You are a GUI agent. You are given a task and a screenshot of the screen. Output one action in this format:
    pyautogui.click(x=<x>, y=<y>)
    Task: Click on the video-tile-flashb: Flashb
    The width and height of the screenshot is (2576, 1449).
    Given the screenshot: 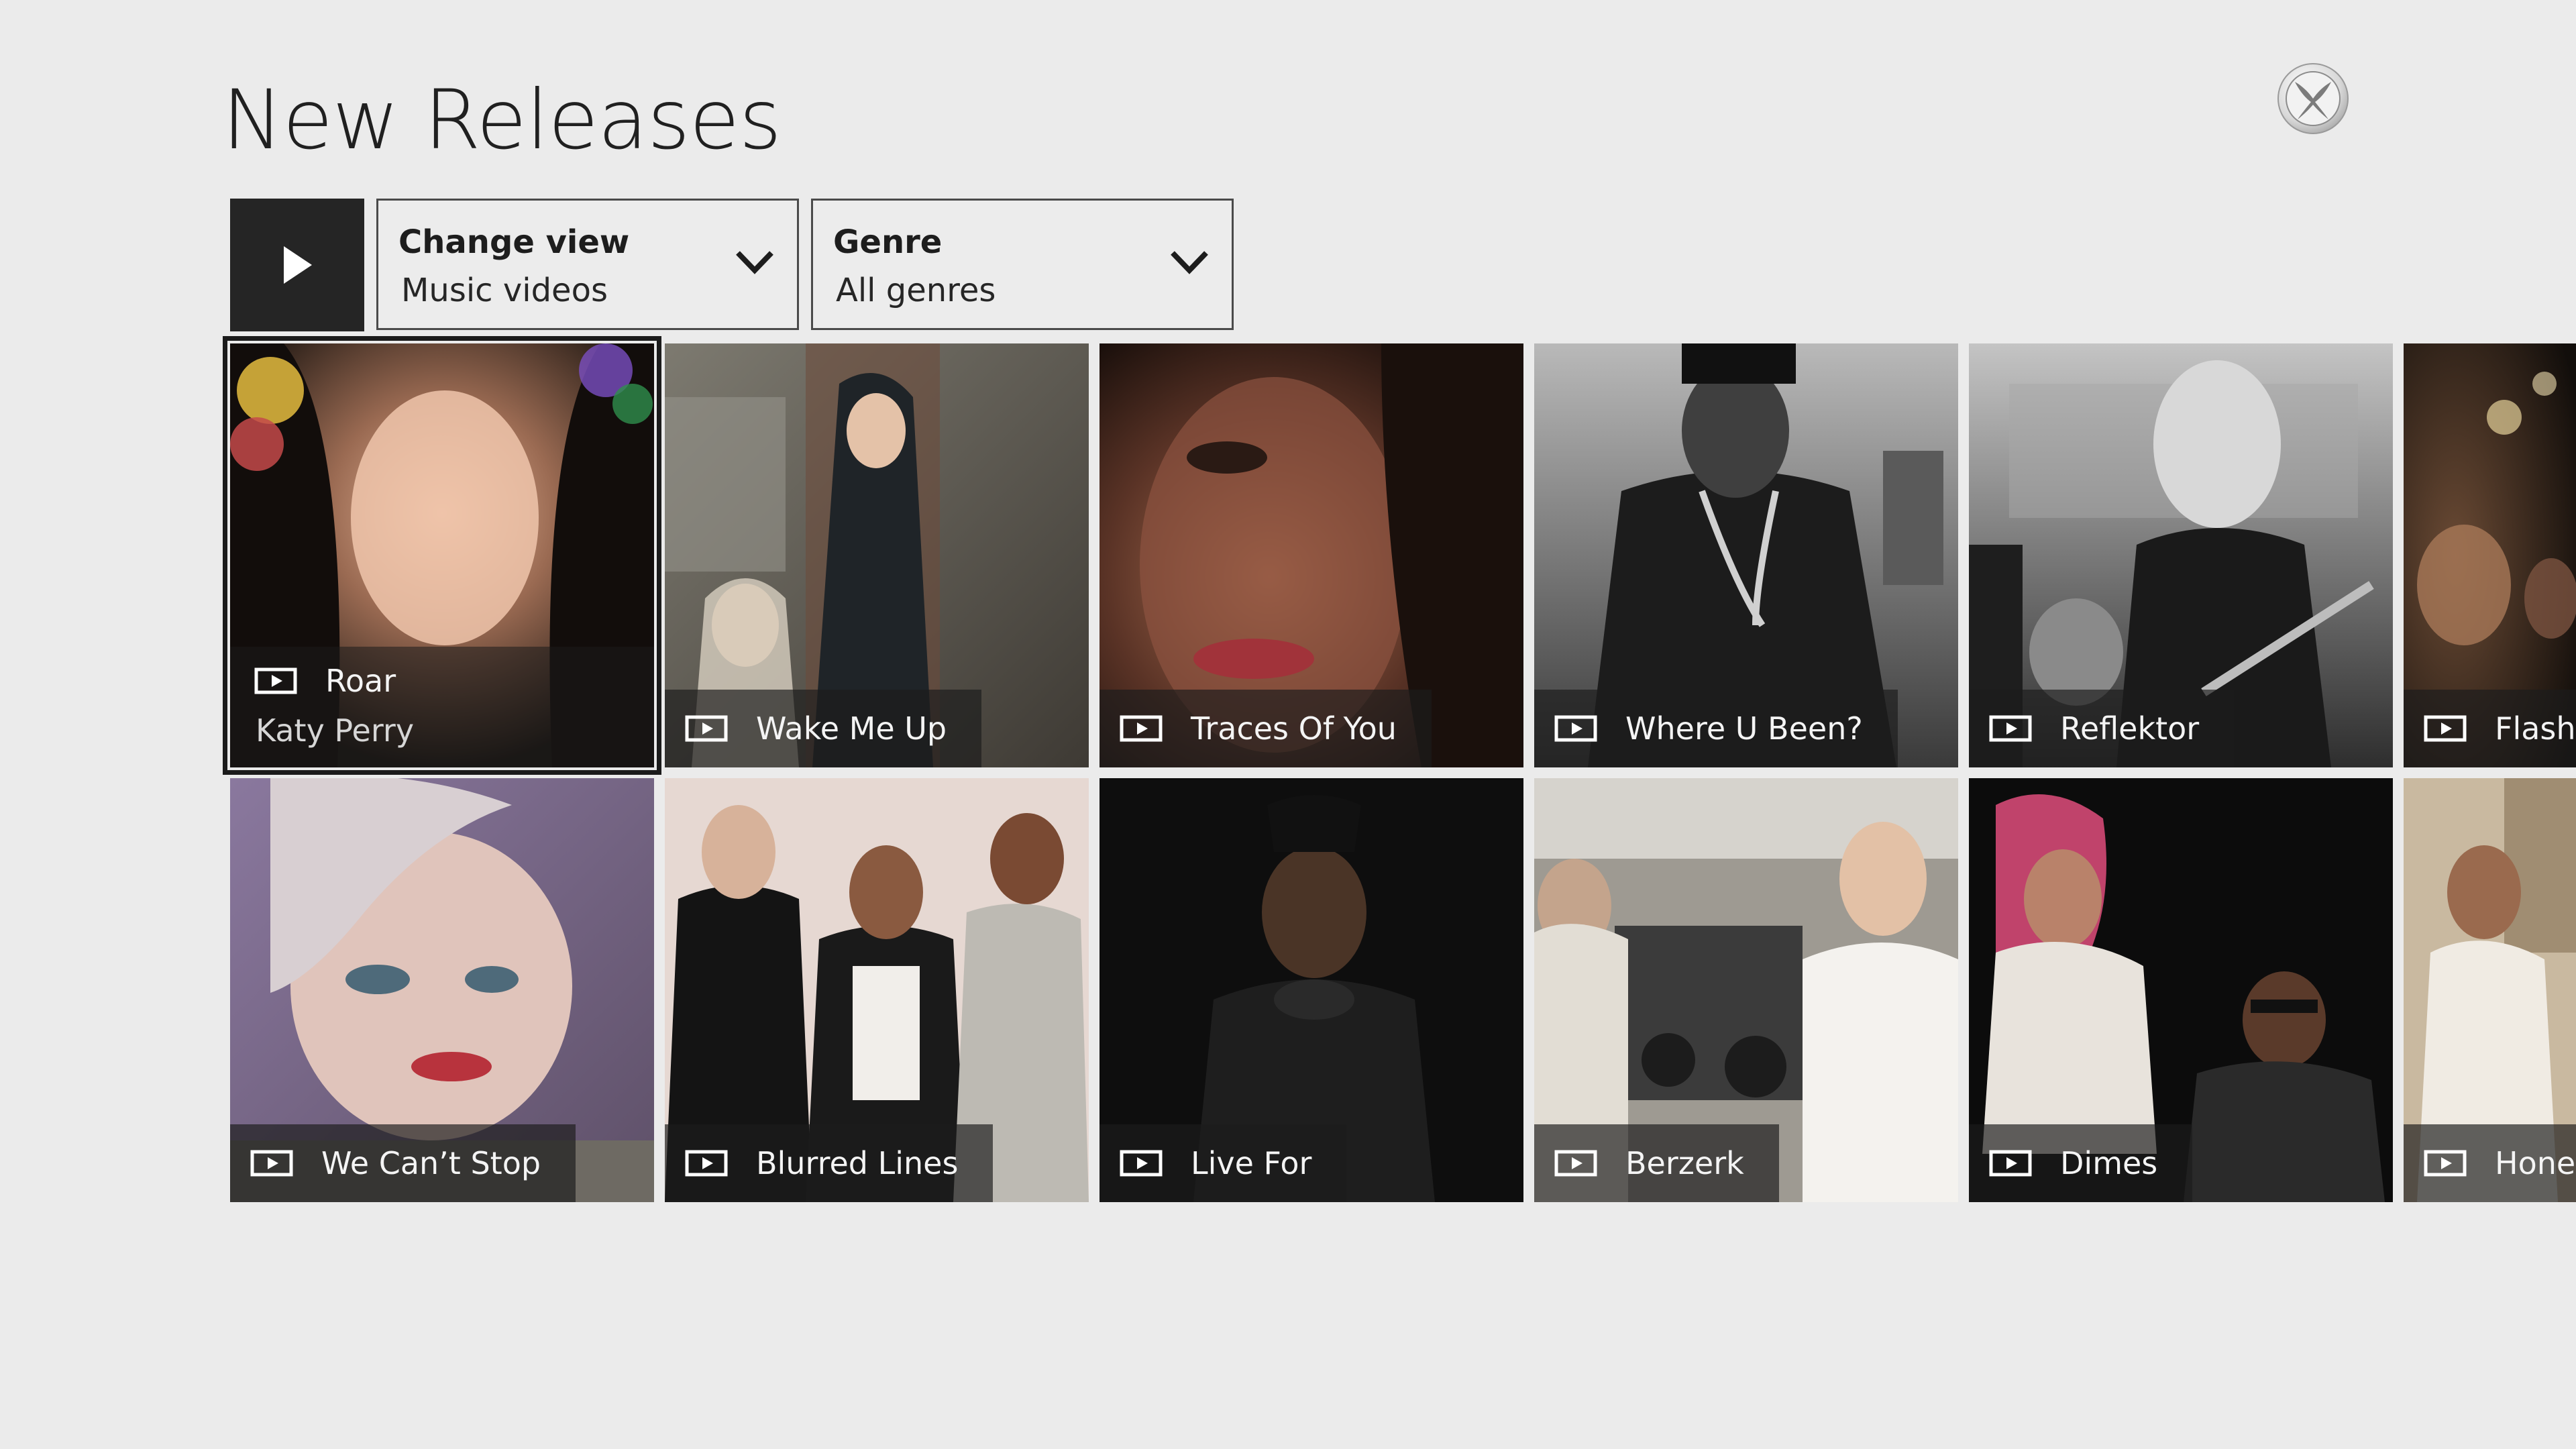 What is the action you would take?
    pyautogui.click(x=2490, y=555)
    